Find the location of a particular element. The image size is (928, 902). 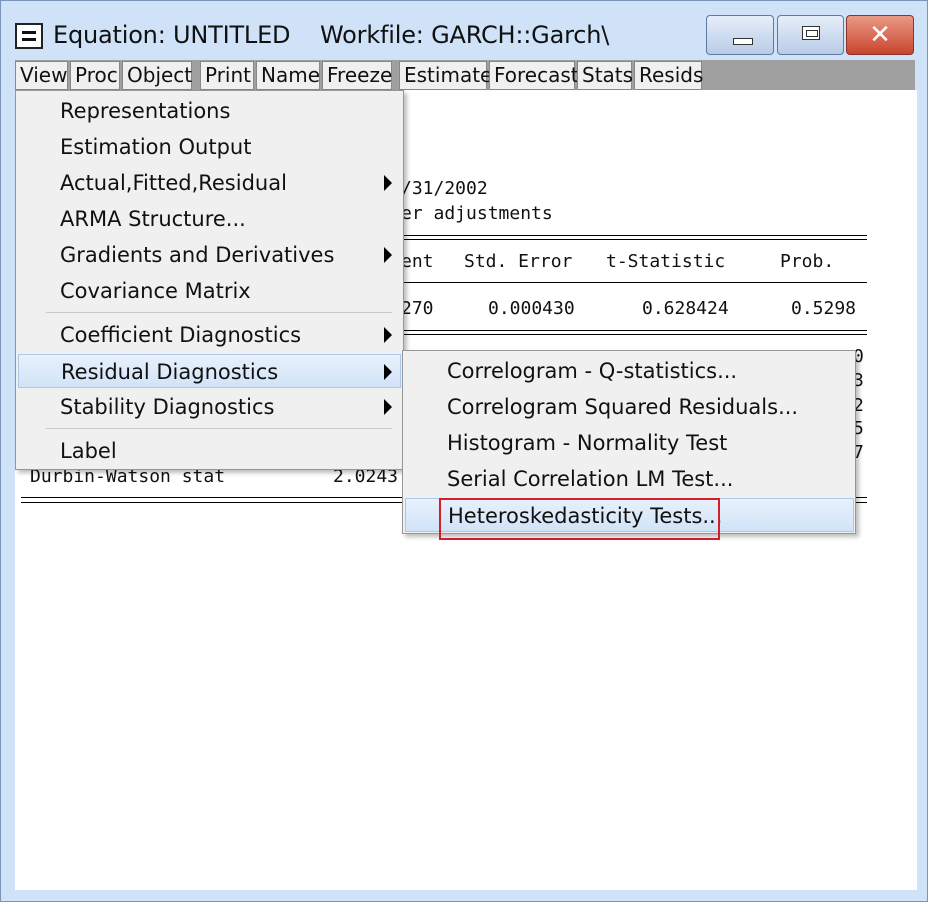

menu-item-covariance-matrix: Covariance Matrix is located at coordinates (209, 291).